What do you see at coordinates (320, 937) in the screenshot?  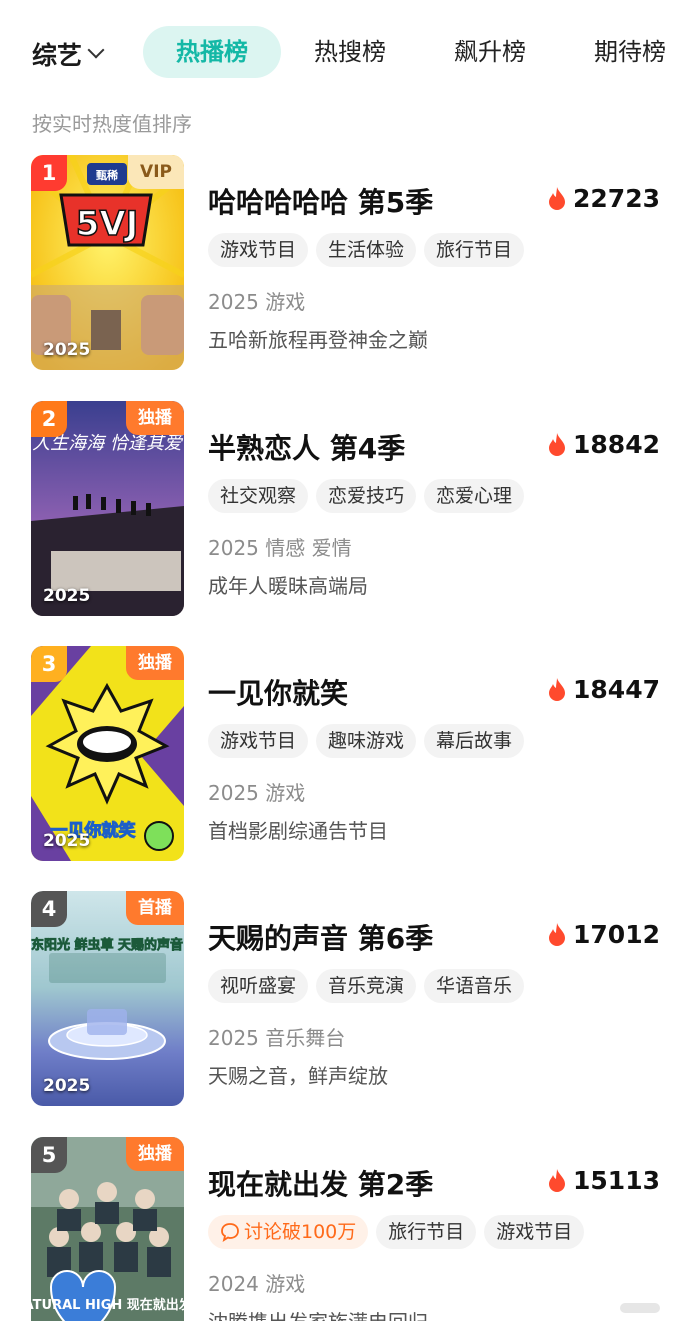 I see `show-title: 天赐的声音 第6季` at bounding box center [320, 937].